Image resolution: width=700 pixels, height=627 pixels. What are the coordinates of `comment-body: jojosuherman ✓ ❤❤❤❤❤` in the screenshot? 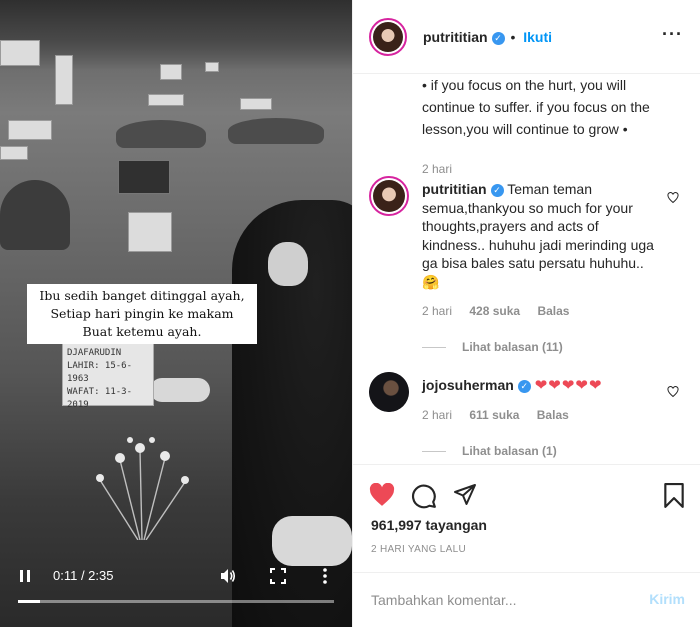 It's located at (541, 386).